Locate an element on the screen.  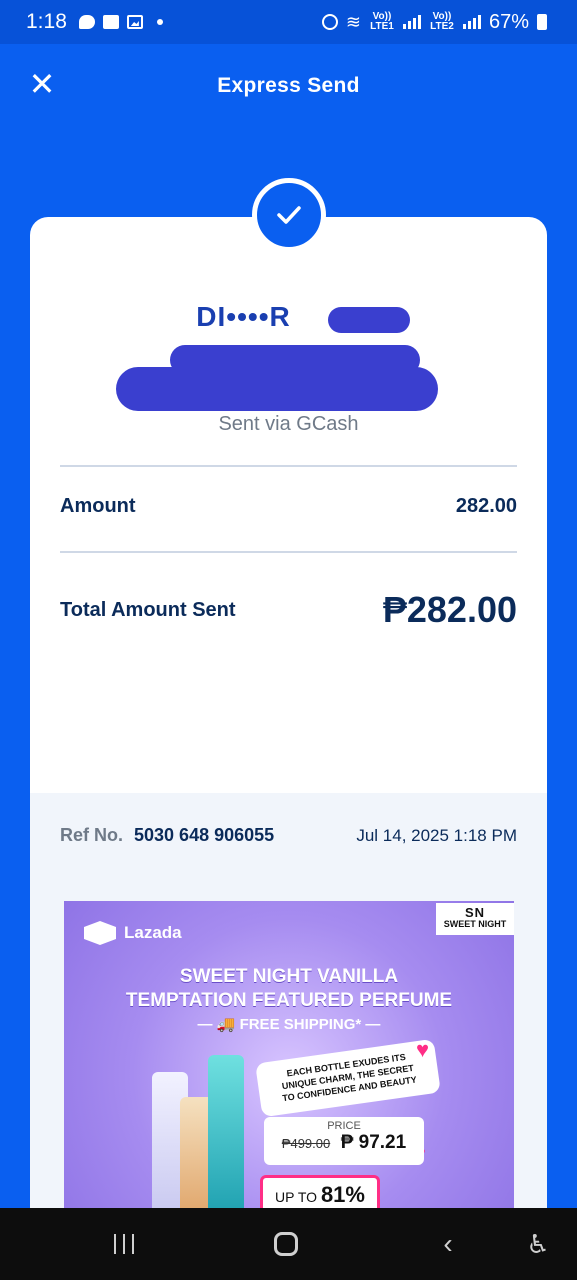
lte2-indicator: Vo)) LTE2 is located at coordinates (442, 21).